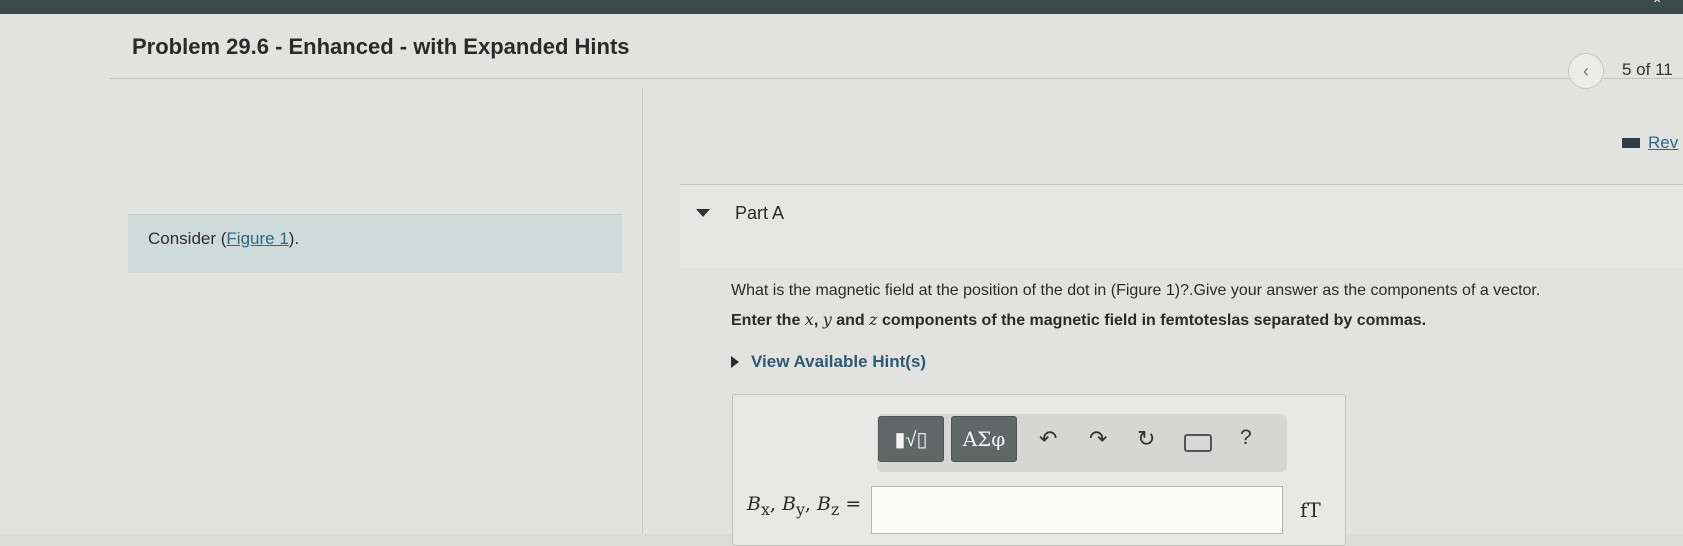  I want to click on review-link: Rev, so click(1650, 143).